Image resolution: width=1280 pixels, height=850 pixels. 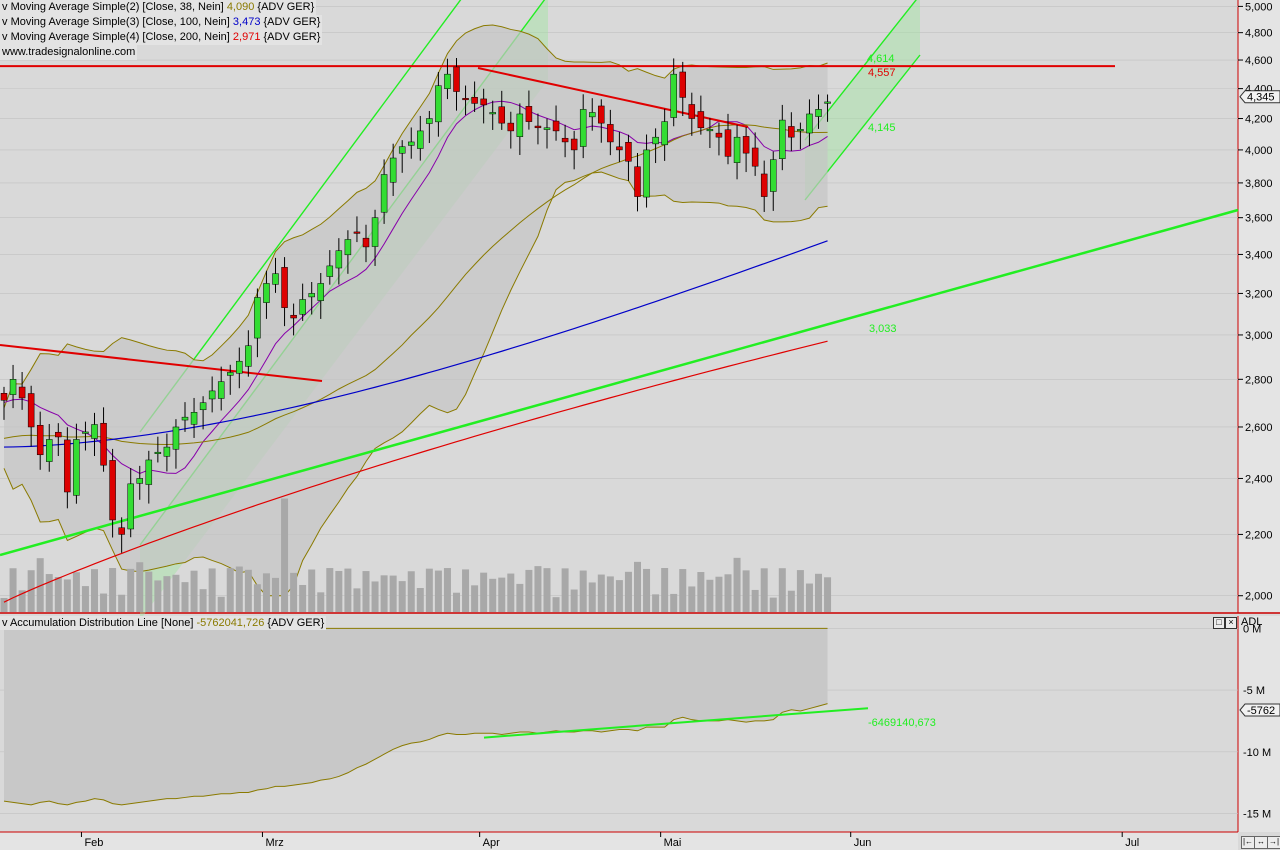 What do you see at coordinates (246, 22) in the screenshot?
I see `legend-value: 3,473` at bounding box center [246, 22].